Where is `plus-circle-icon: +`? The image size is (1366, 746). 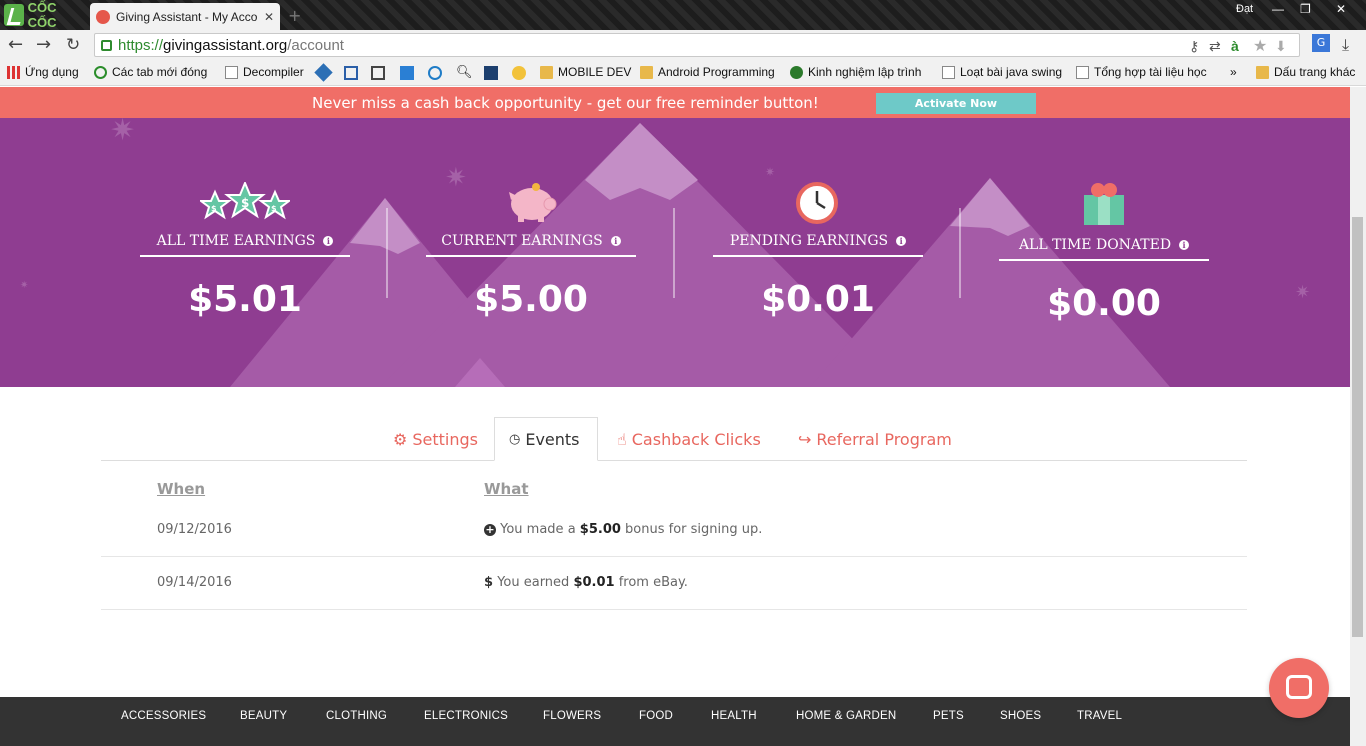
plus-circle-icon: + is located at coordinates (490, 529).